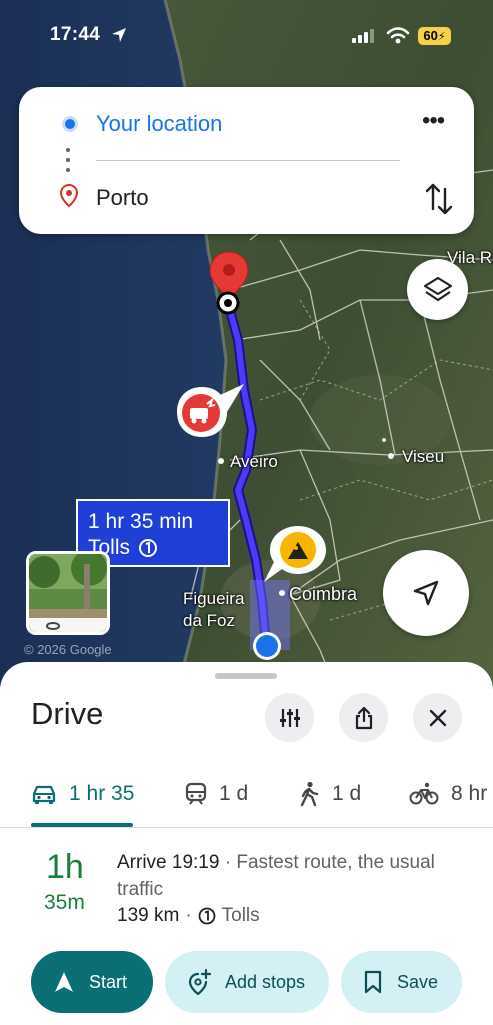  What do you see at coordinates (168, 862) in the screenshot?
I see `arrival-time: Arrive 19:19` at bounding box center [168, 862].